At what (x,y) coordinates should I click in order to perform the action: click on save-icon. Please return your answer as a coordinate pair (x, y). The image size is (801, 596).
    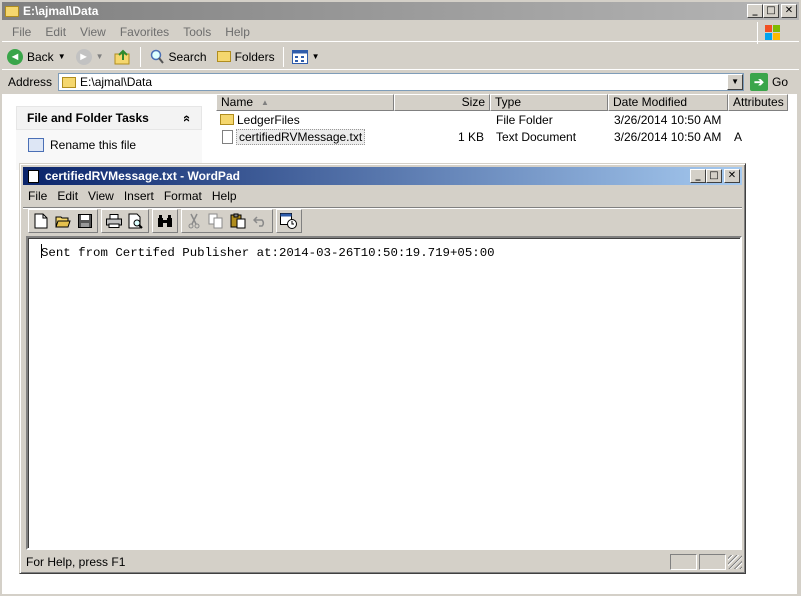
    Looking at the image, I should click on (85, 221).